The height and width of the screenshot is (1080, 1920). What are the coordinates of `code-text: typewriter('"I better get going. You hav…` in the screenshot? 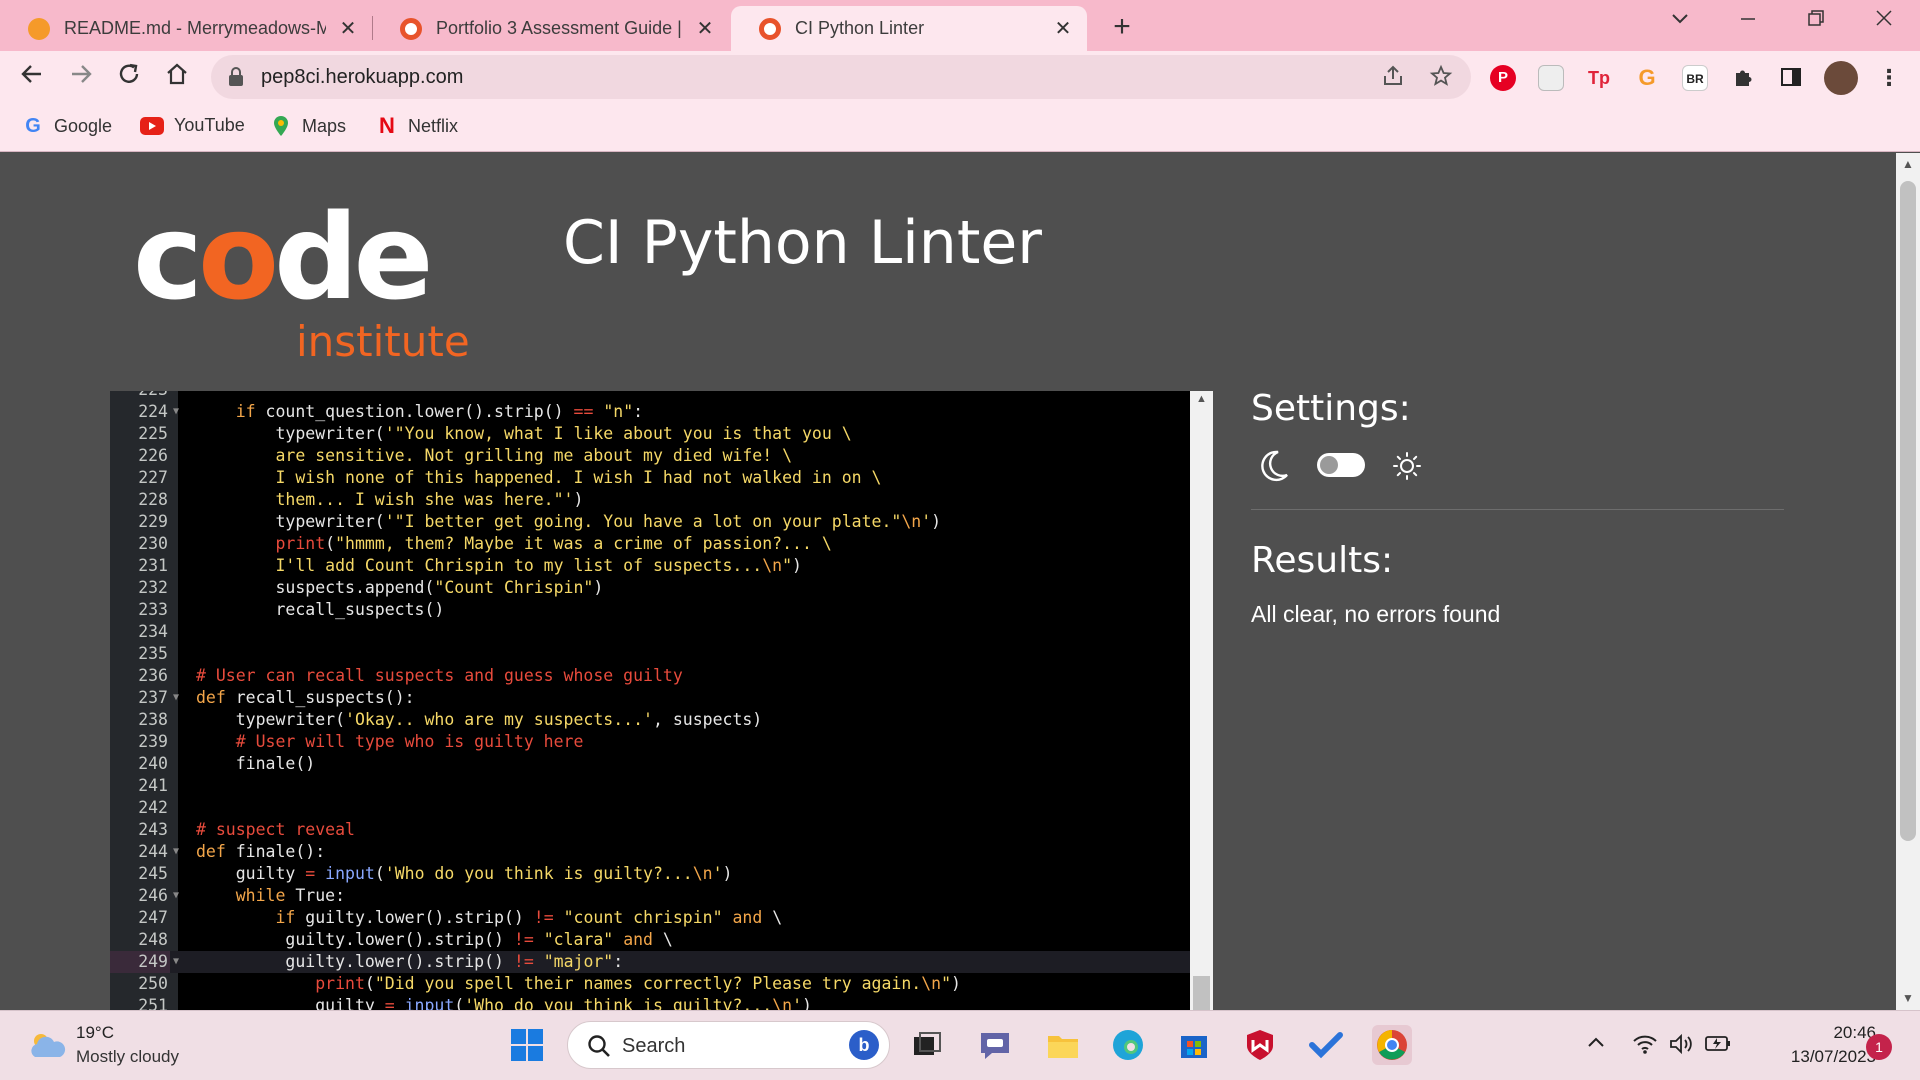 It's located at (568, 522).